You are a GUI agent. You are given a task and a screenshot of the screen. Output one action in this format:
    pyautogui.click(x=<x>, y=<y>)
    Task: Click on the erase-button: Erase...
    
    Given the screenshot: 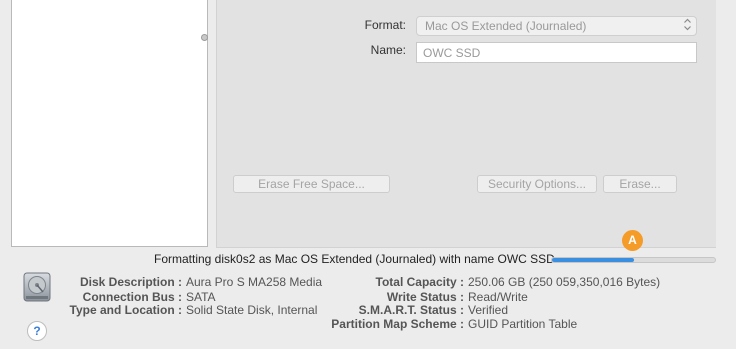 What is the action you would take?
    pyautogui.click(x=640, y=184)
    